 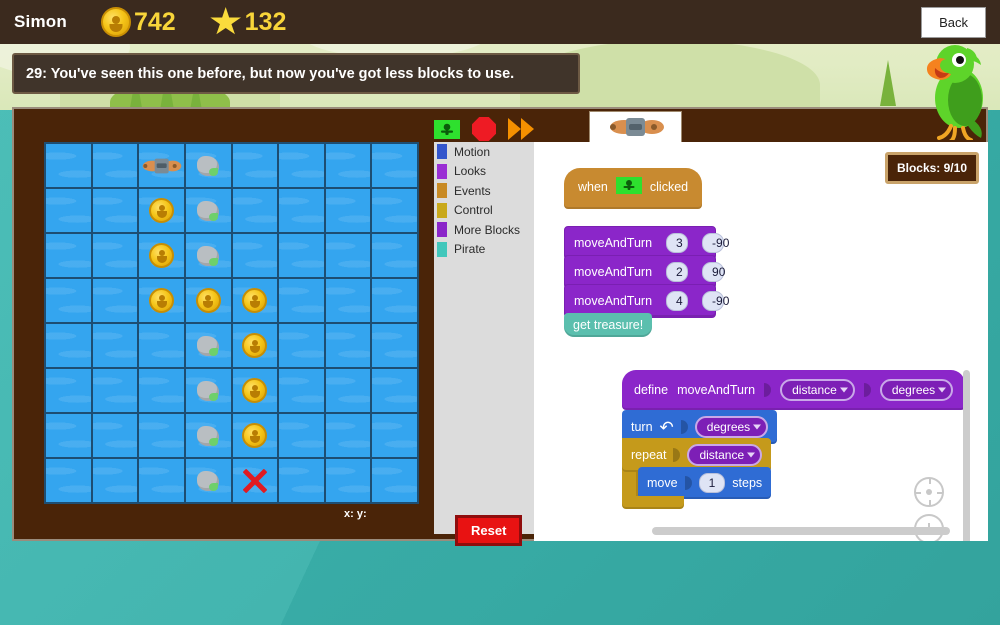 I want to click on turn-degrees-arg: degrees, so click(x=731, y=427).